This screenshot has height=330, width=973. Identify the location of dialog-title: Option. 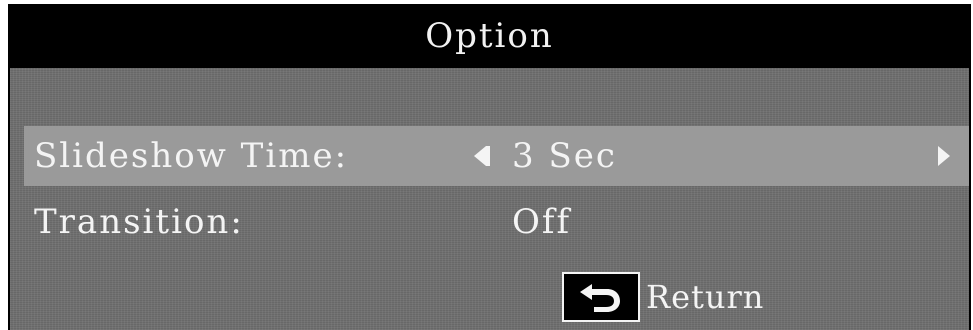
(489, 36).